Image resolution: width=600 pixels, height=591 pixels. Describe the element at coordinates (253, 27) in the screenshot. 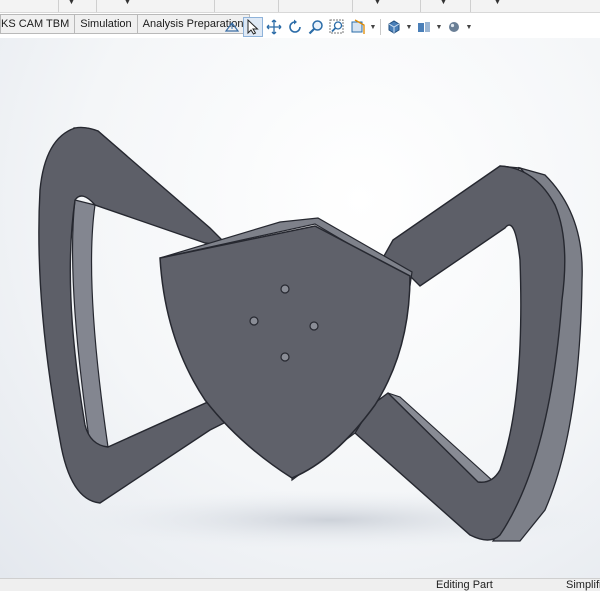

I see `select-icon` at that location.